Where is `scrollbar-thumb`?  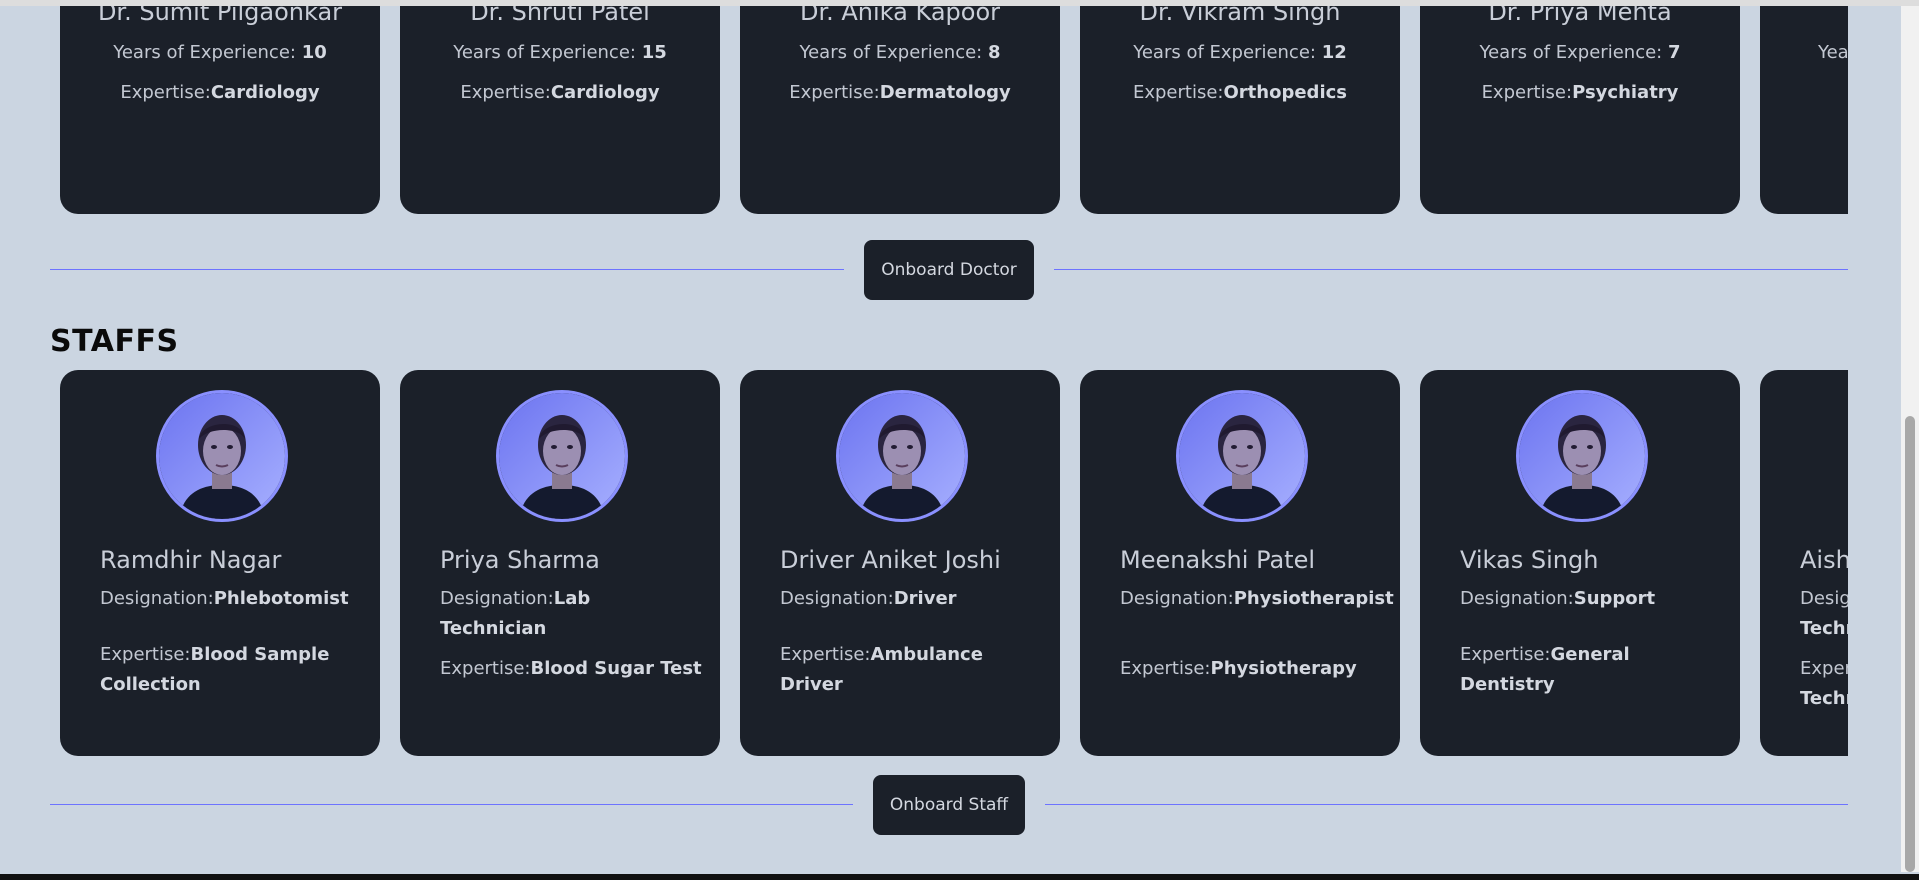
scrollbar-thumb is located at coordinates (1910, 644).